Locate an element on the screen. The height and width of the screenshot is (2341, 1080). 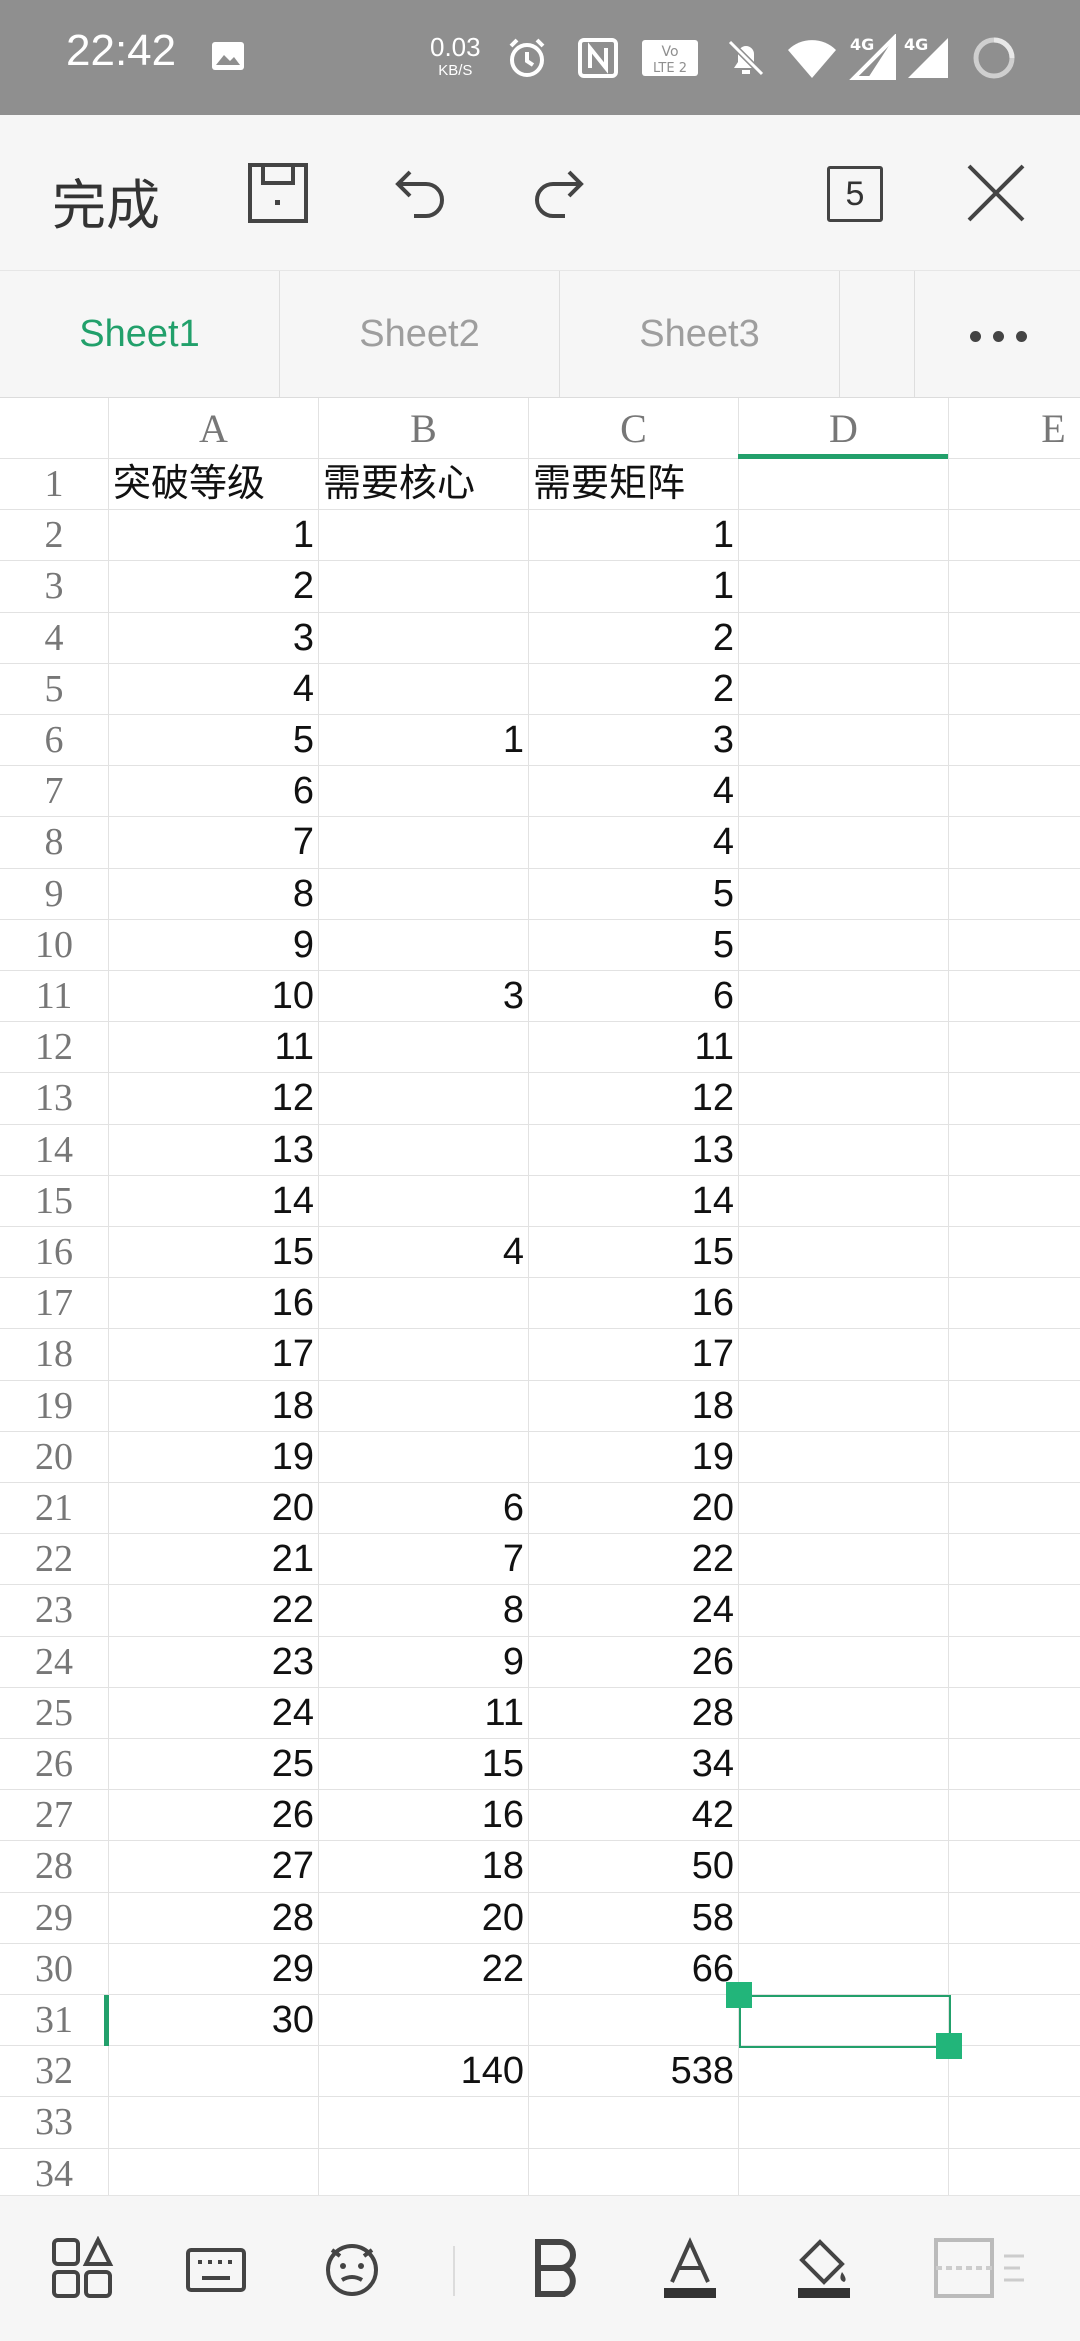
row-header: 17 is located at coordinates (54, 1304).